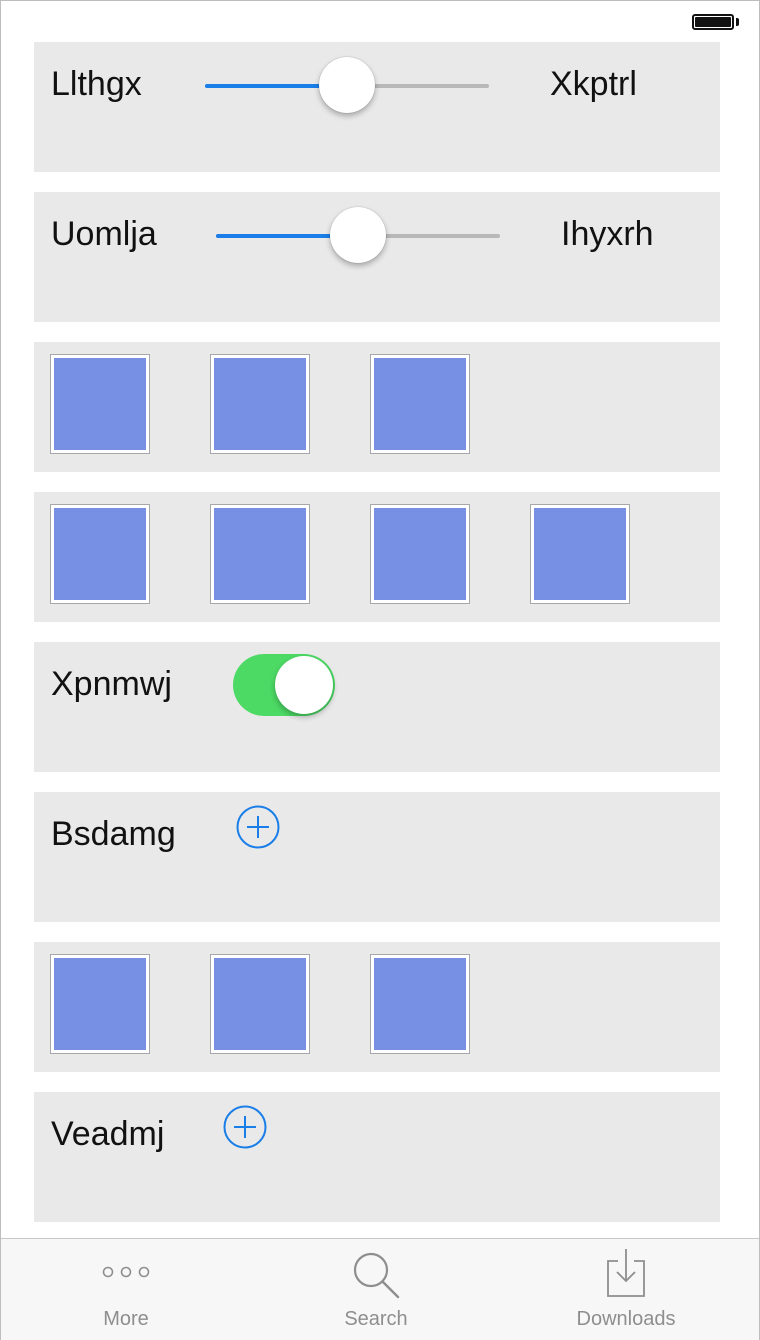 The height and width of the screenshot is (1340, 760). I want to click on add-row-1-label: Bsdamg, so click(113, 834).